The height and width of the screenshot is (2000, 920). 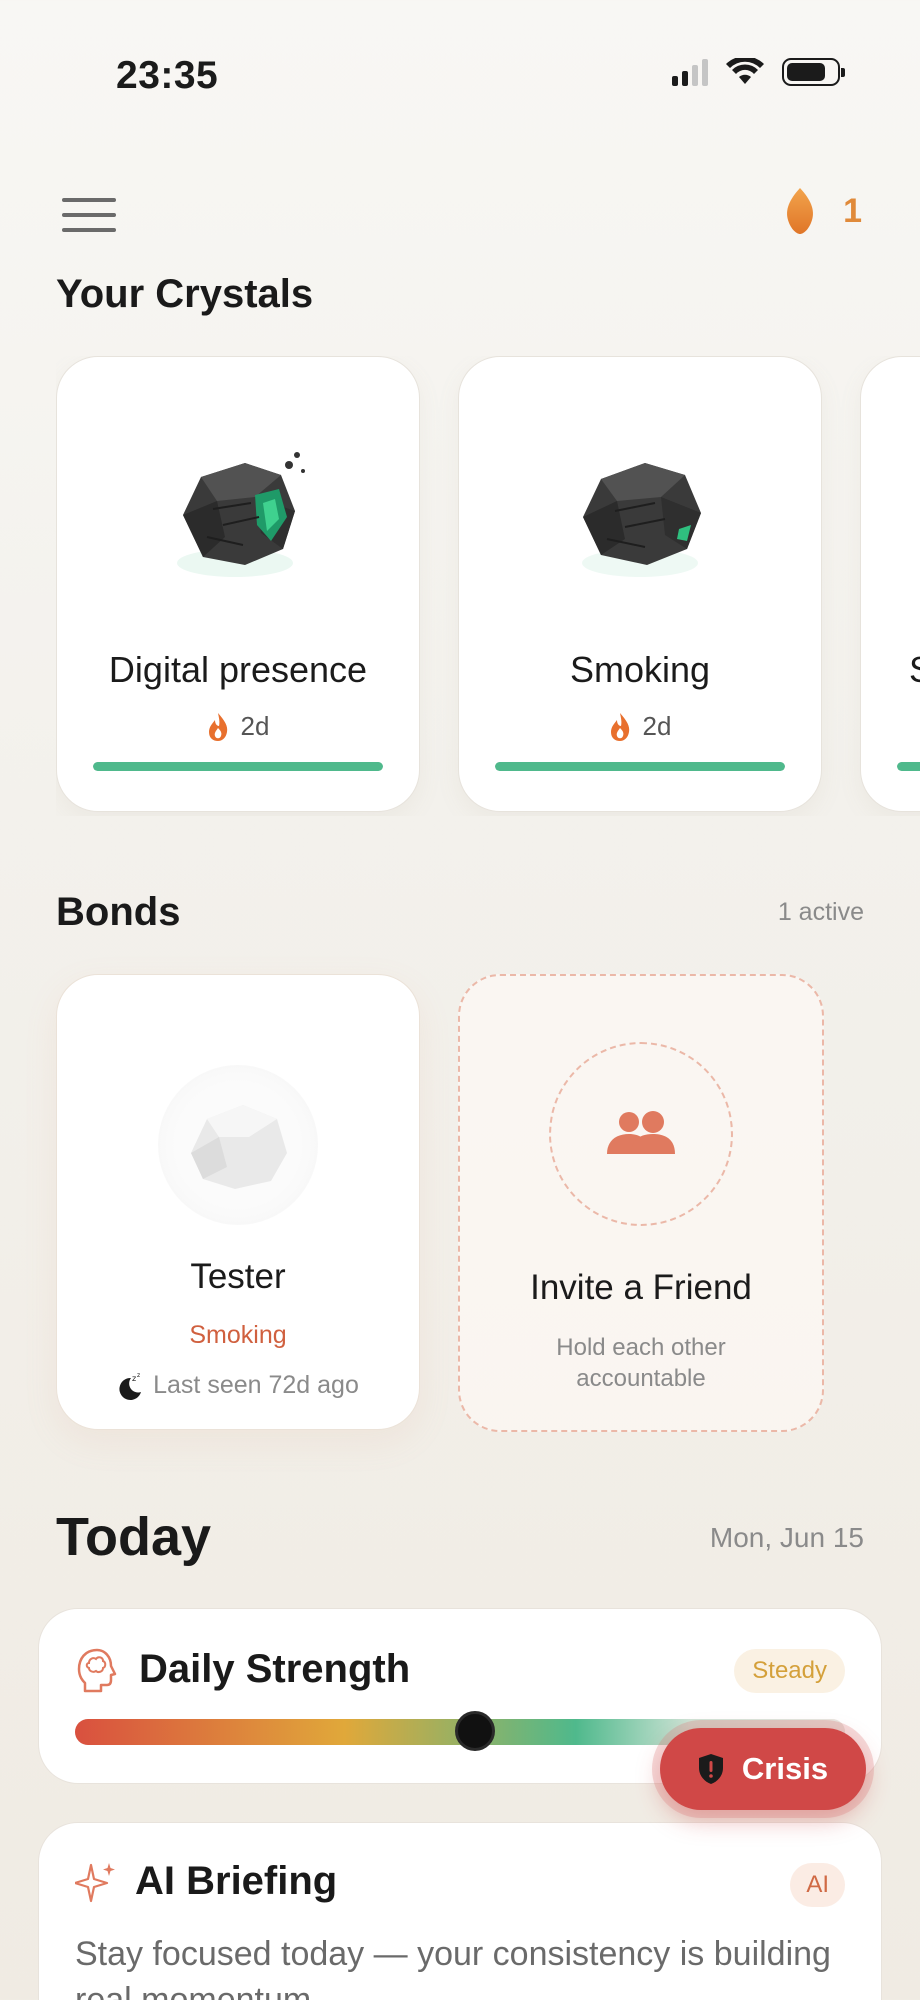 I want to click on bond-friend-name: Tester, so click(x=238, y=1276).